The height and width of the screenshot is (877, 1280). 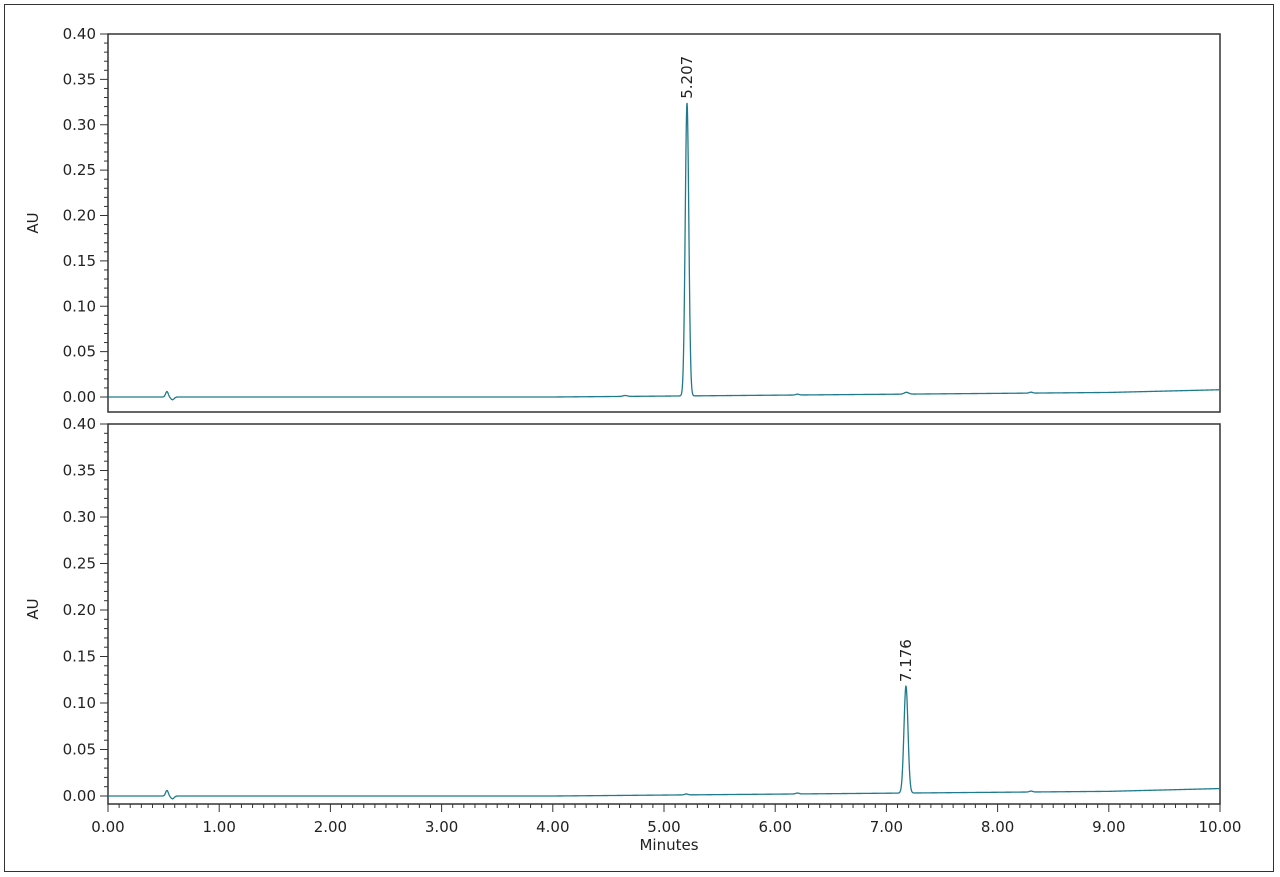 What do you see at coordinates (663, 827) in the screenshot?
I see `x-tick-label: 5.00` at bounding box center [663, 827].